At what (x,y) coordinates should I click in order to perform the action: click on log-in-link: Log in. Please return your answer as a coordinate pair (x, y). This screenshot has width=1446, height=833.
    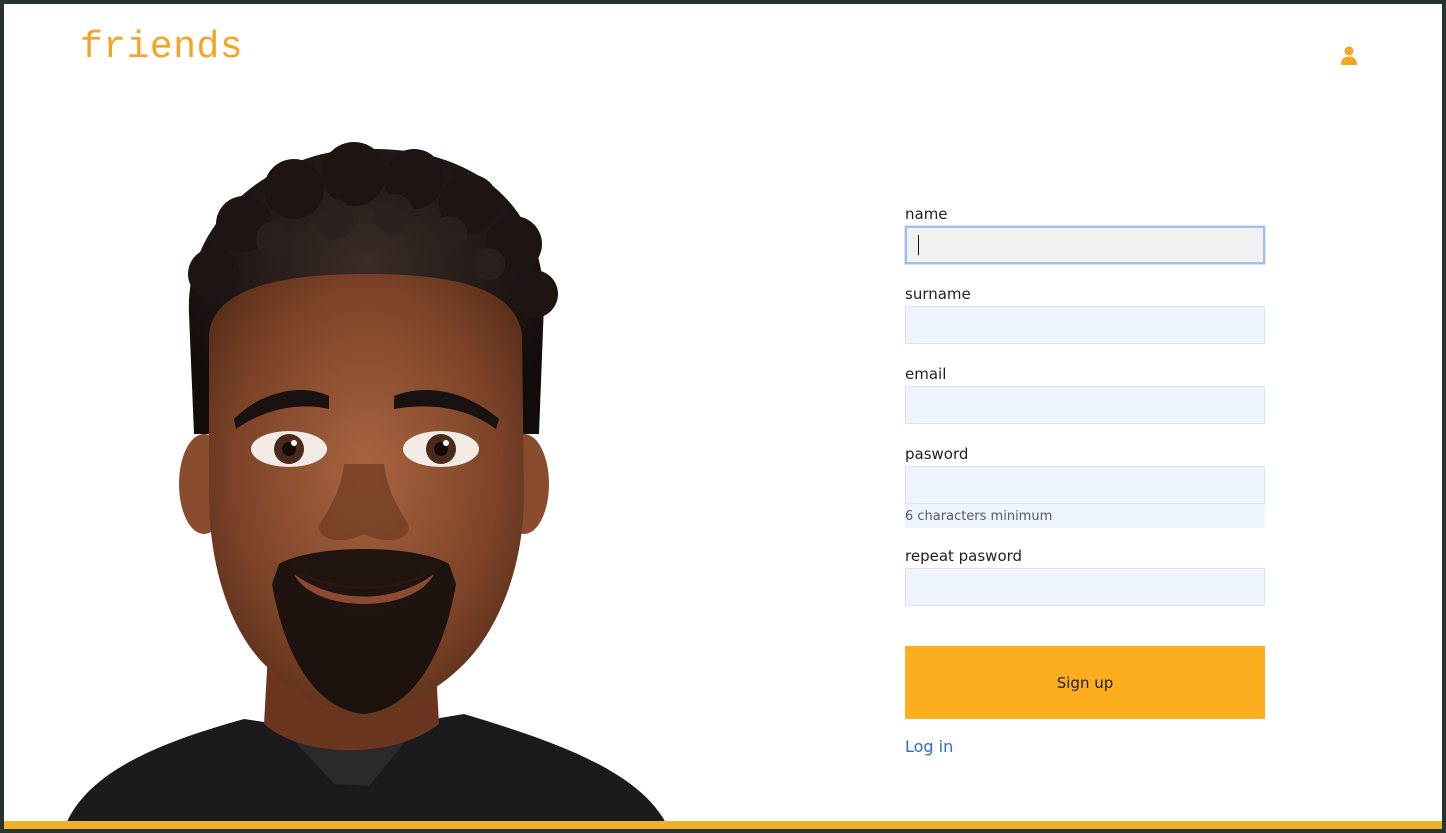
    Looking at the image, I should click on (929, 746).